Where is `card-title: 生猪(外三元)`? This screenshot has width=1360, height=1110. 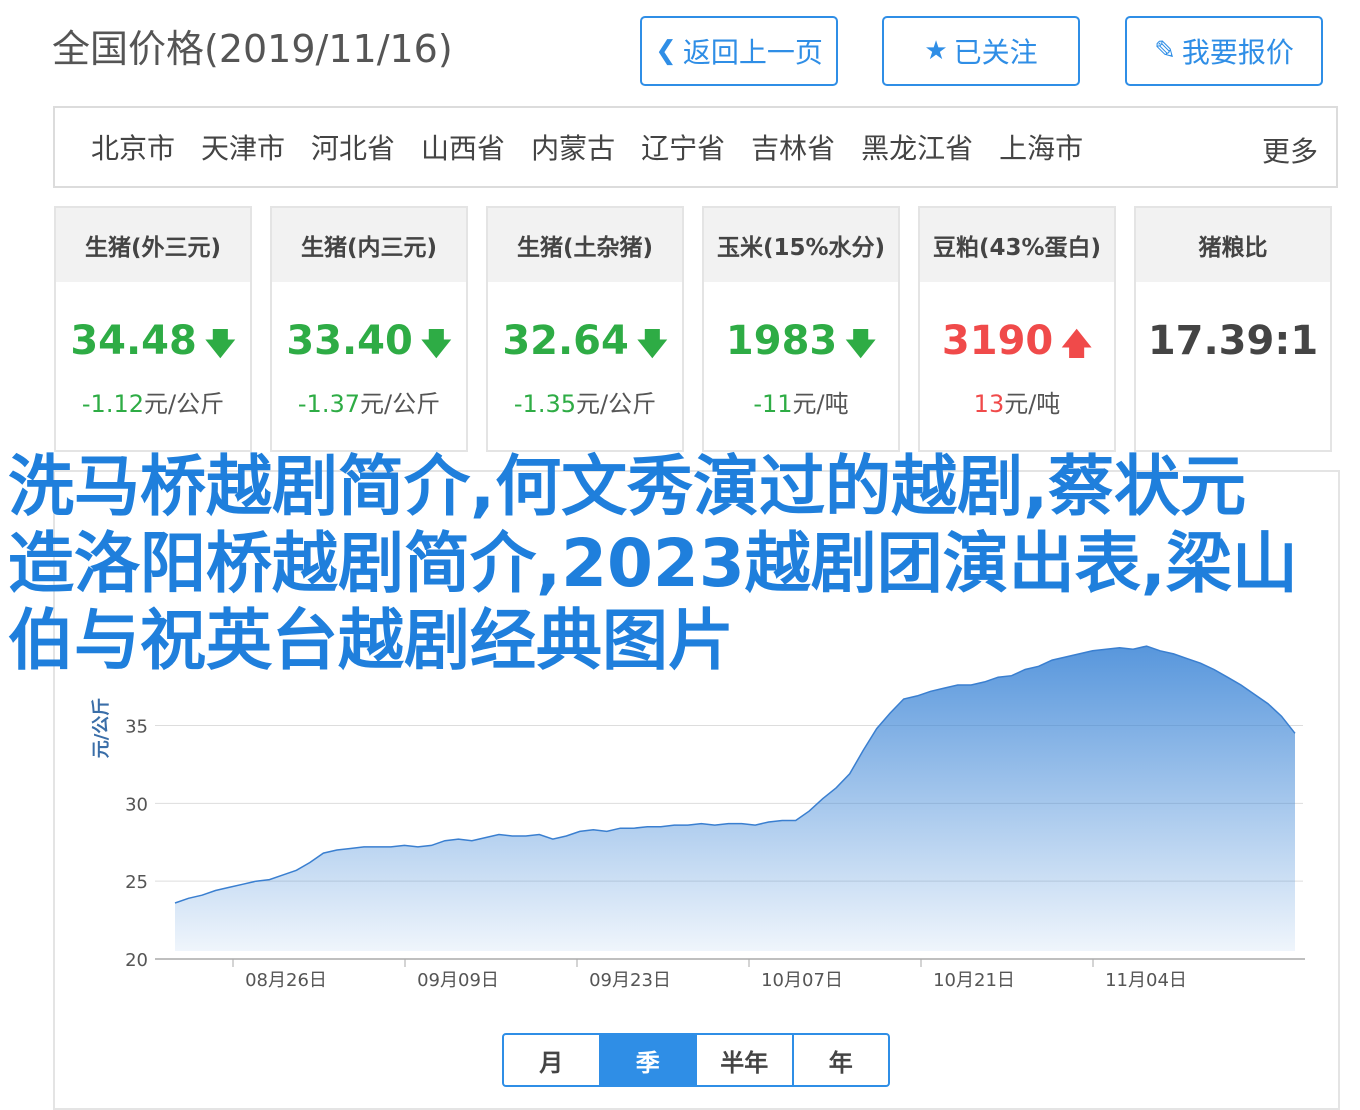 card-title: 生猪(外三元) is located at coordinates (153, 245).